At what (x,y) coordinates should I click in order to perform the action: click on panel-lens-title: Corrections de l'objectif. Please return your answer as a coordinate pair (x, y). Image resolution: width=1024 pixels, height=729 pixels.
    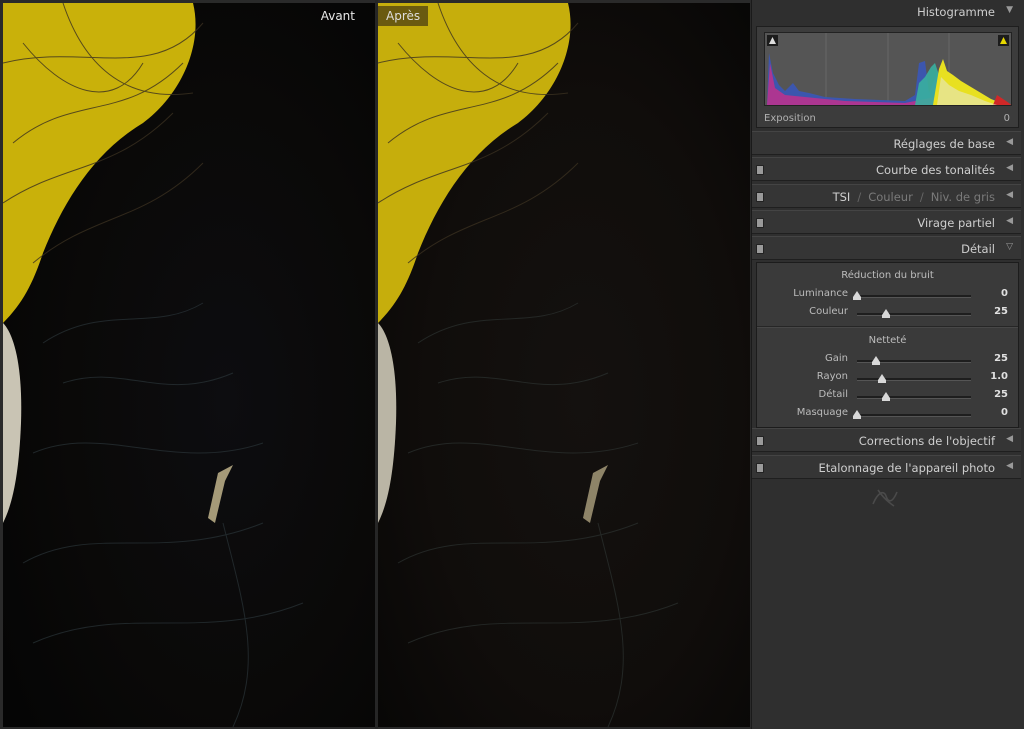
    Looking at the image, I should click on (926, 441).